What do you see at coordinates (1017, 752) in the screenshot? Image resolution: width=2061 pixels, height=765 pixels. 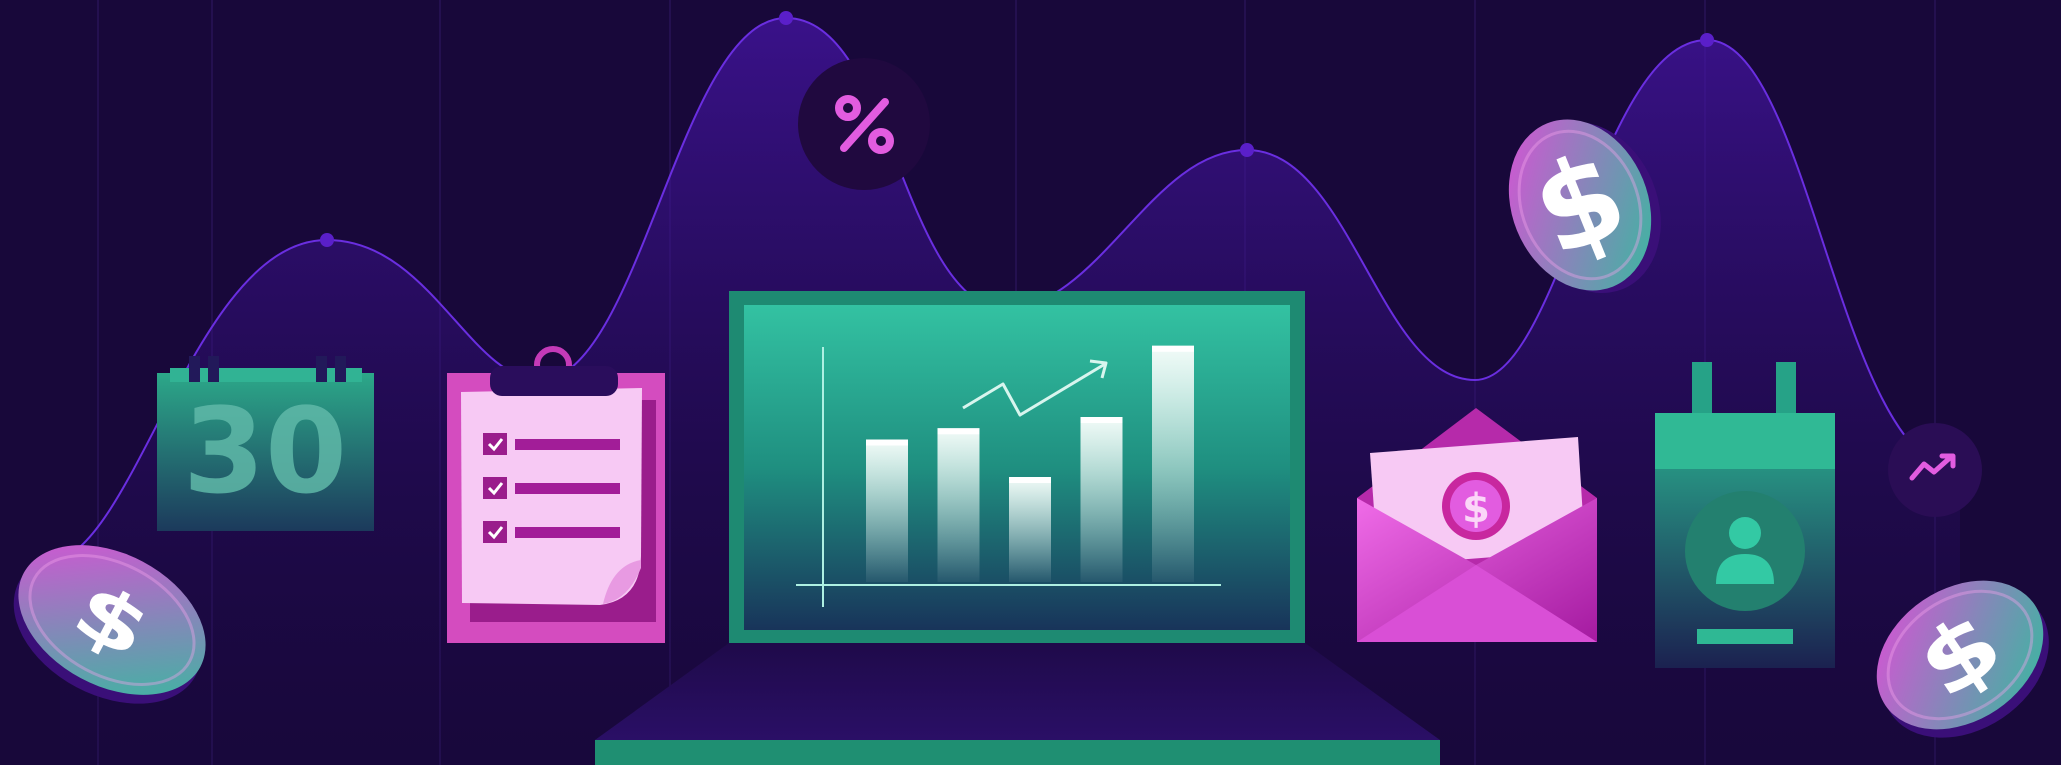 I see `laptop-front` at bounding box center [1017, 752].